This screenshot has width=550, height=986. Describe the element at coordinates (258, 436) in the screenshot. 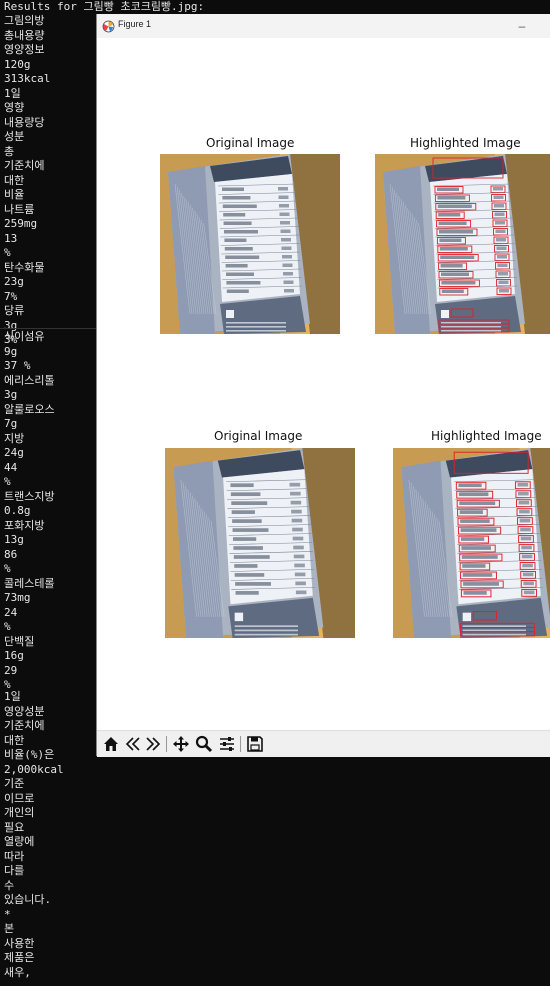

I see `row2-left-title: Original Image` at that location.